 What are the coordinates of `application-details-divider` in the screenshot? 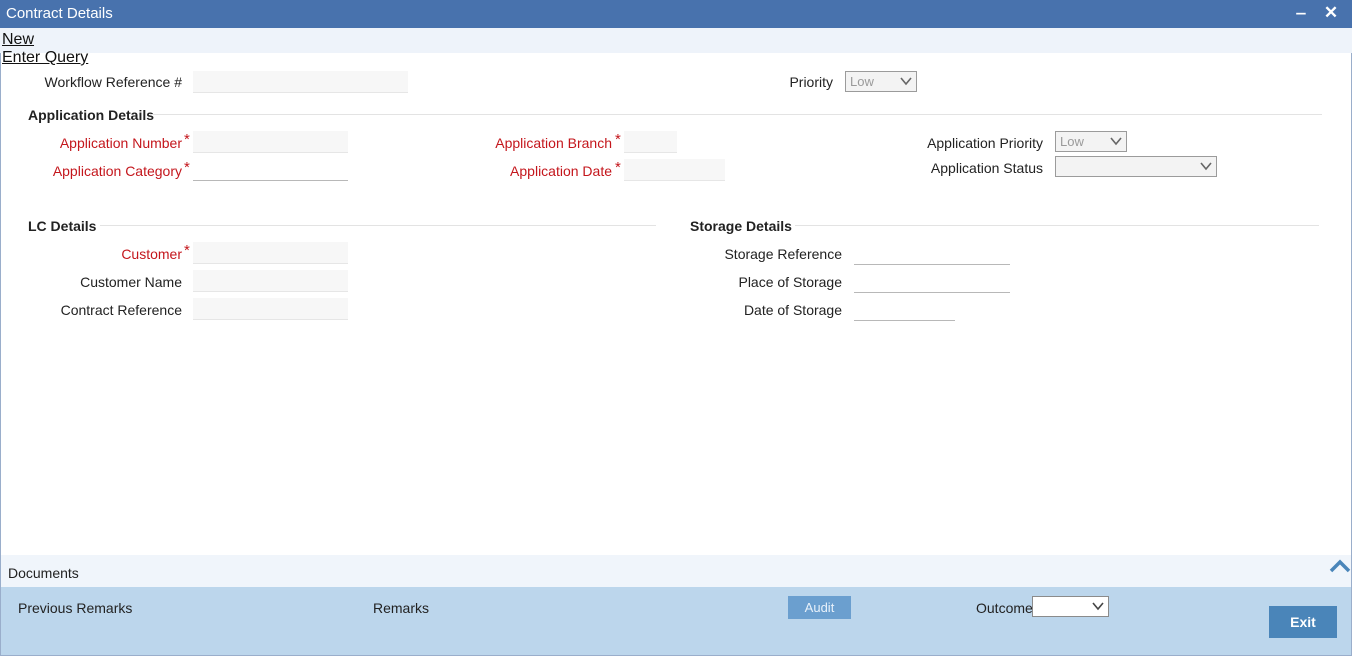 It's located at (736, 114).